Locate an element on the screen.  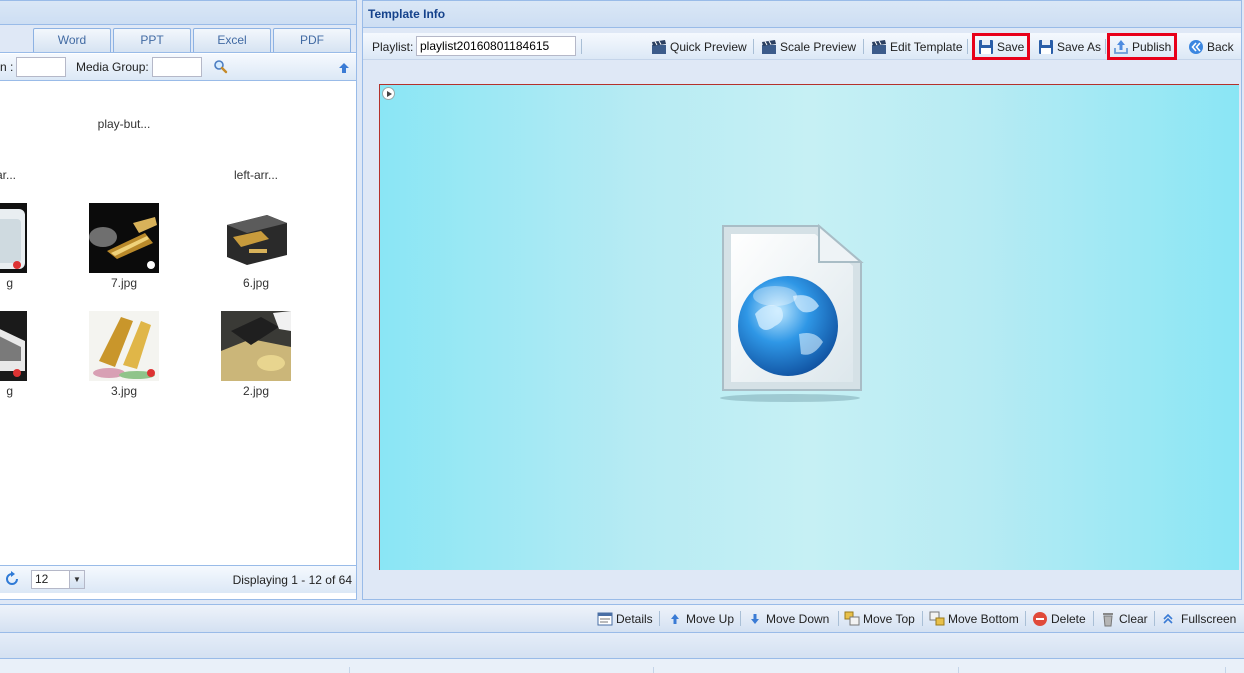
move-bottom-button: Move Bottom is located at coordinates (974, 619).